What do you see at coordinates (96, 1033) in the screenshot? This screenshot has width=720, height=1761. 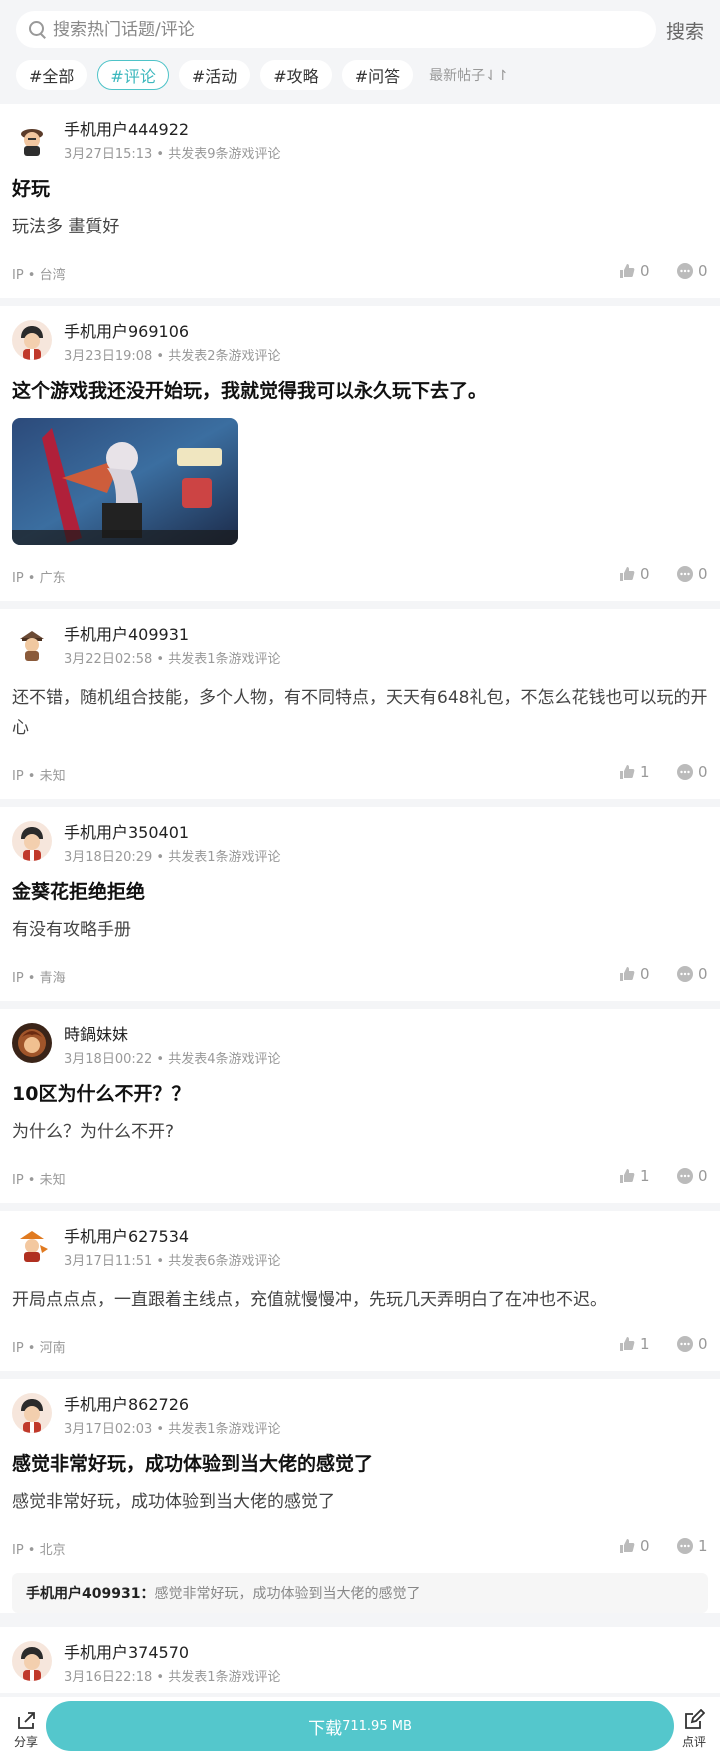 I see `username: 時鍋妹妹` at bounding box center [96, 1033].